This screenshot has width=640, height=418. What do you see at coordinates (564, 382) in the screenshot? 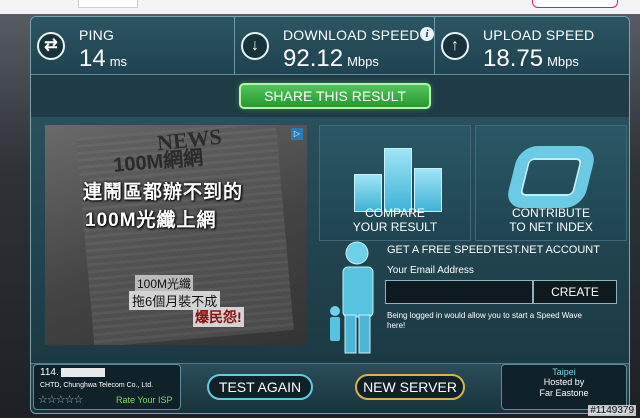
I see `server-hosted-by: Hosted by` at bounding box center [564, 382].